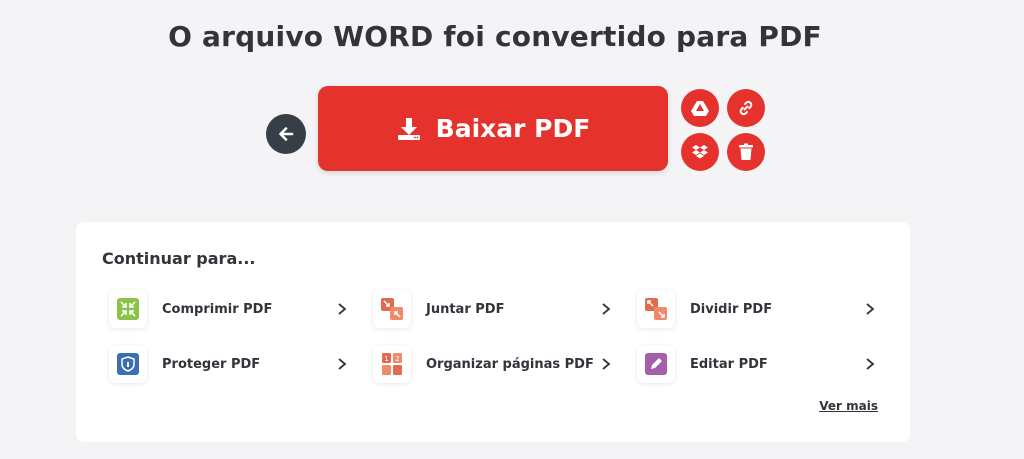  I want to click on tool-dividir-pdf: Dividir PDF, so click(757, 309).